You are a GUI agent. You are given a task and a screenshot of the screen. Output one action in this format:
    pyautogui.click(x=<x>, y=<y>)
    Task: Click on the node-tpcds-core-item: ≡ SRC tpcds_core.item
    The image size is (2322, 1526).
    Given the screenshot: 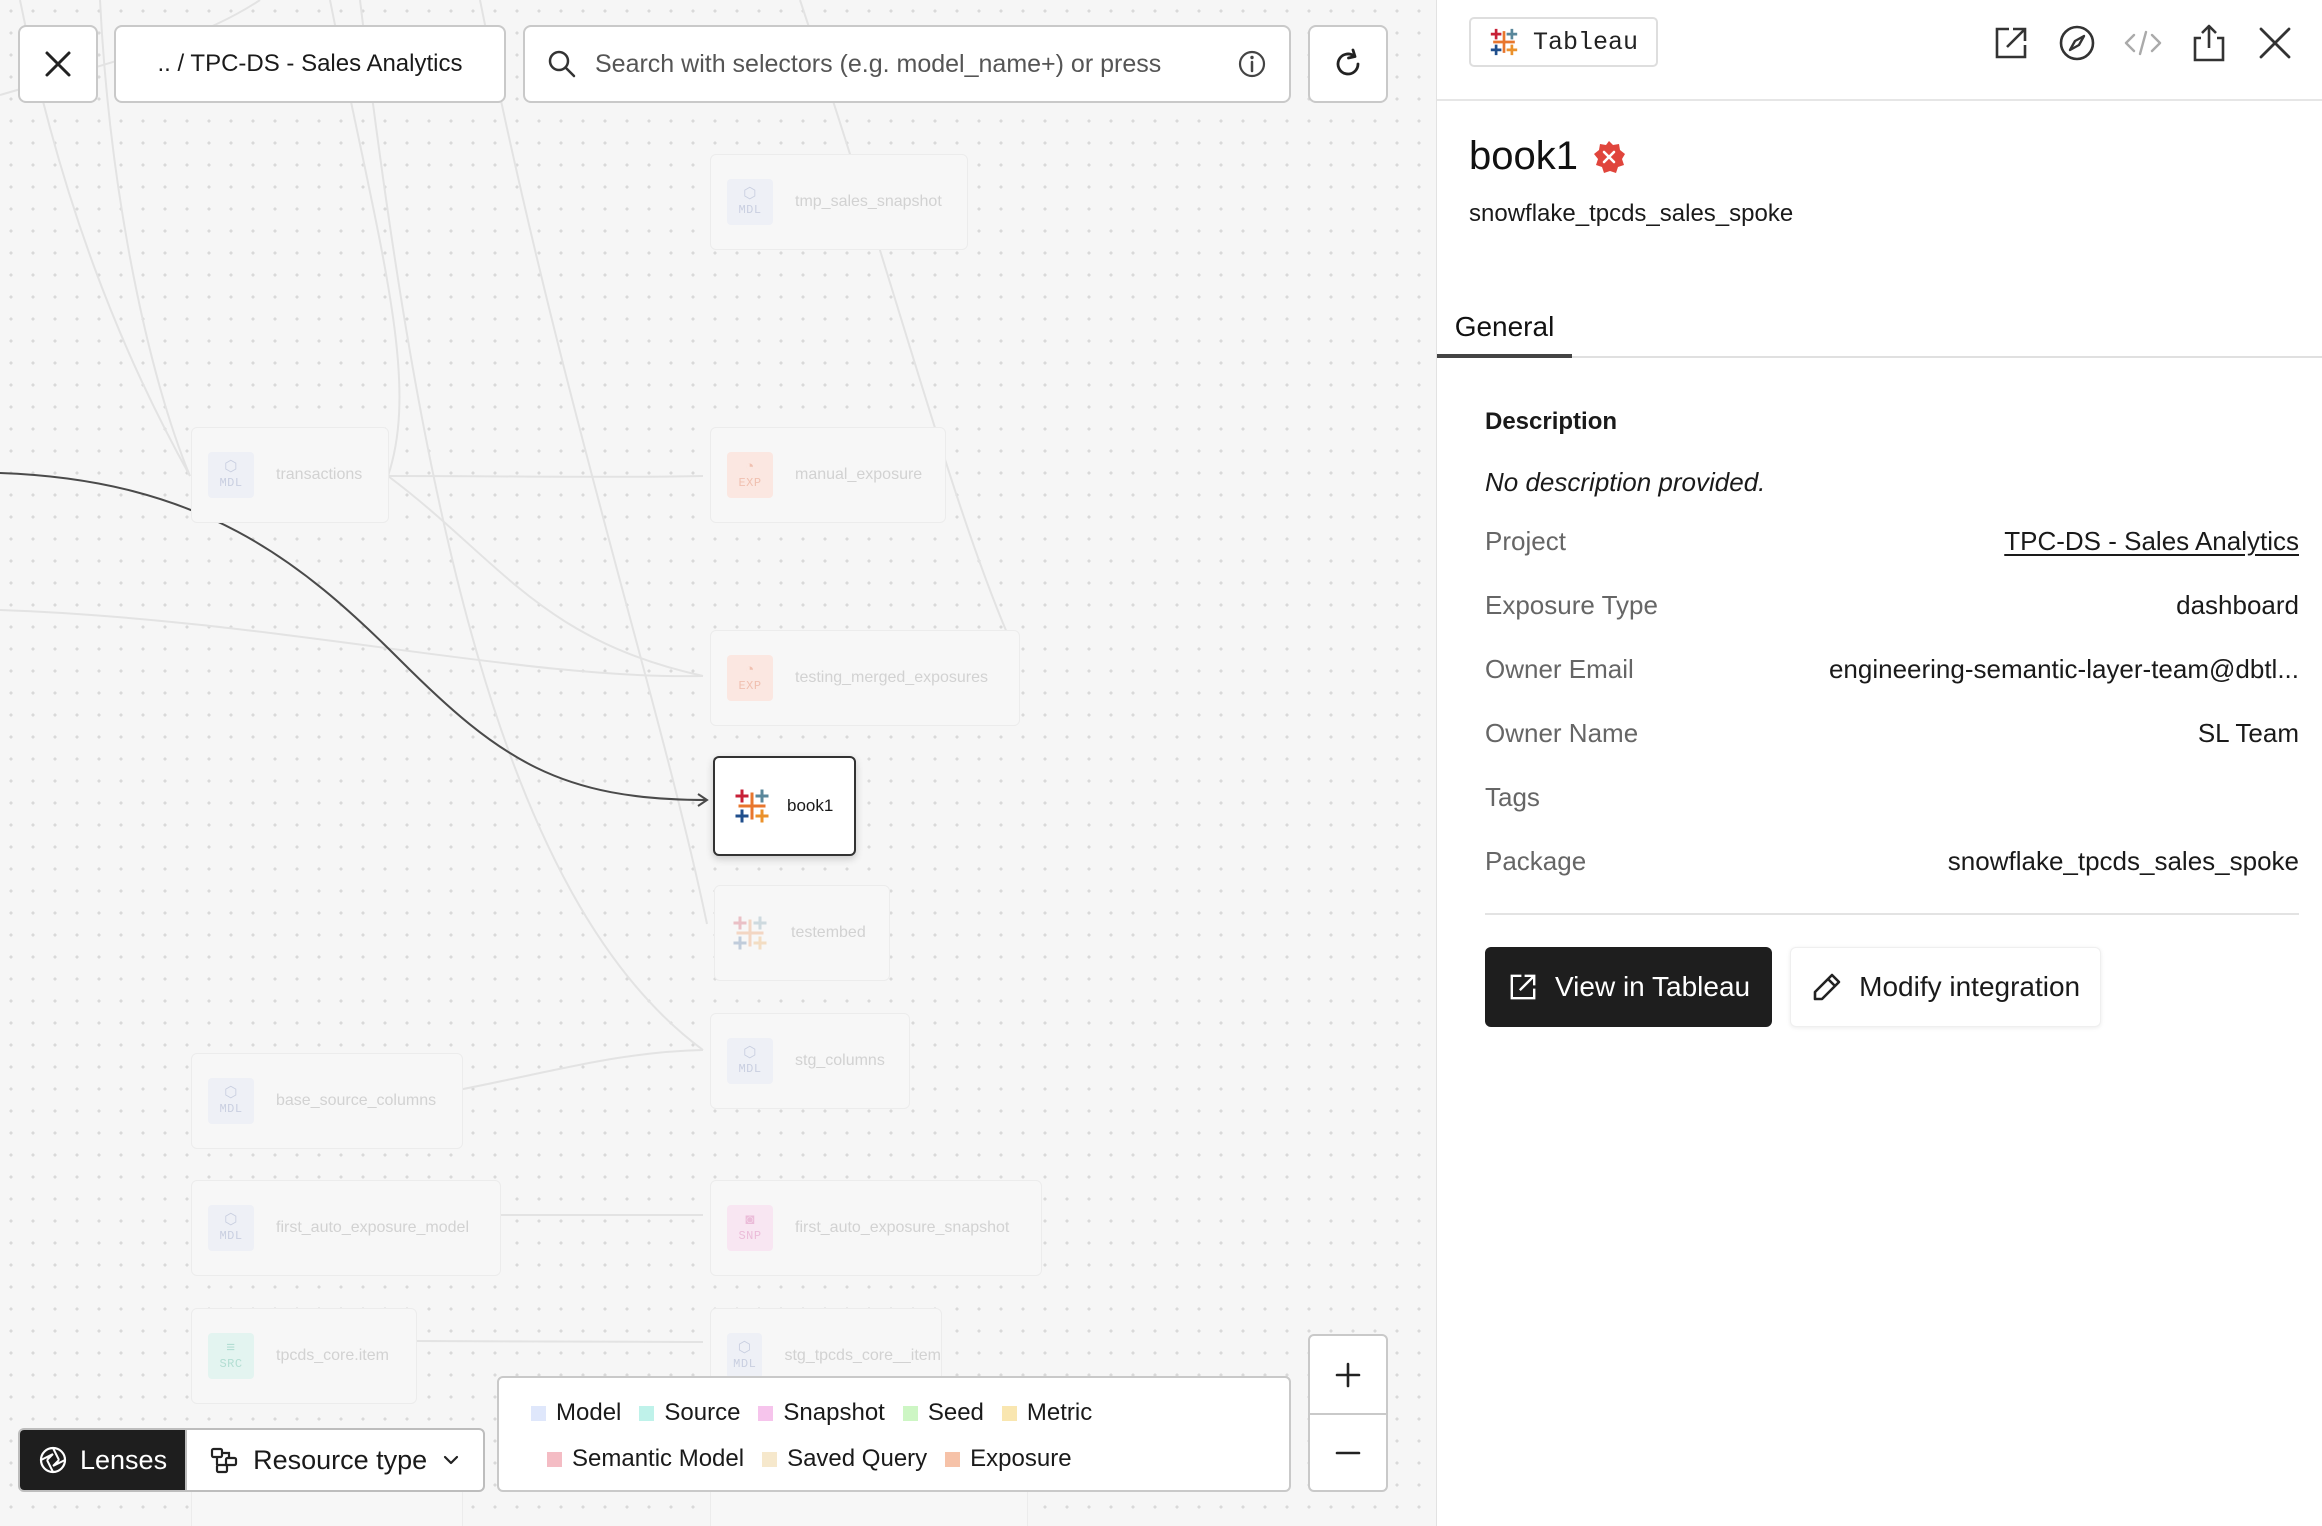 What is the action you would take?
    pyautogui.click(x=304, y=1356)
    